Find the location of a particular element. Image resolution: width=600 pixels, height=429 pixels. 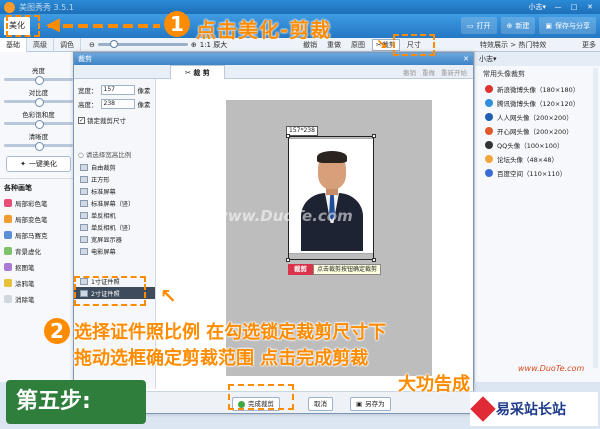

ratio-free: 自由裁剪 is located at coordinates (114, 167).